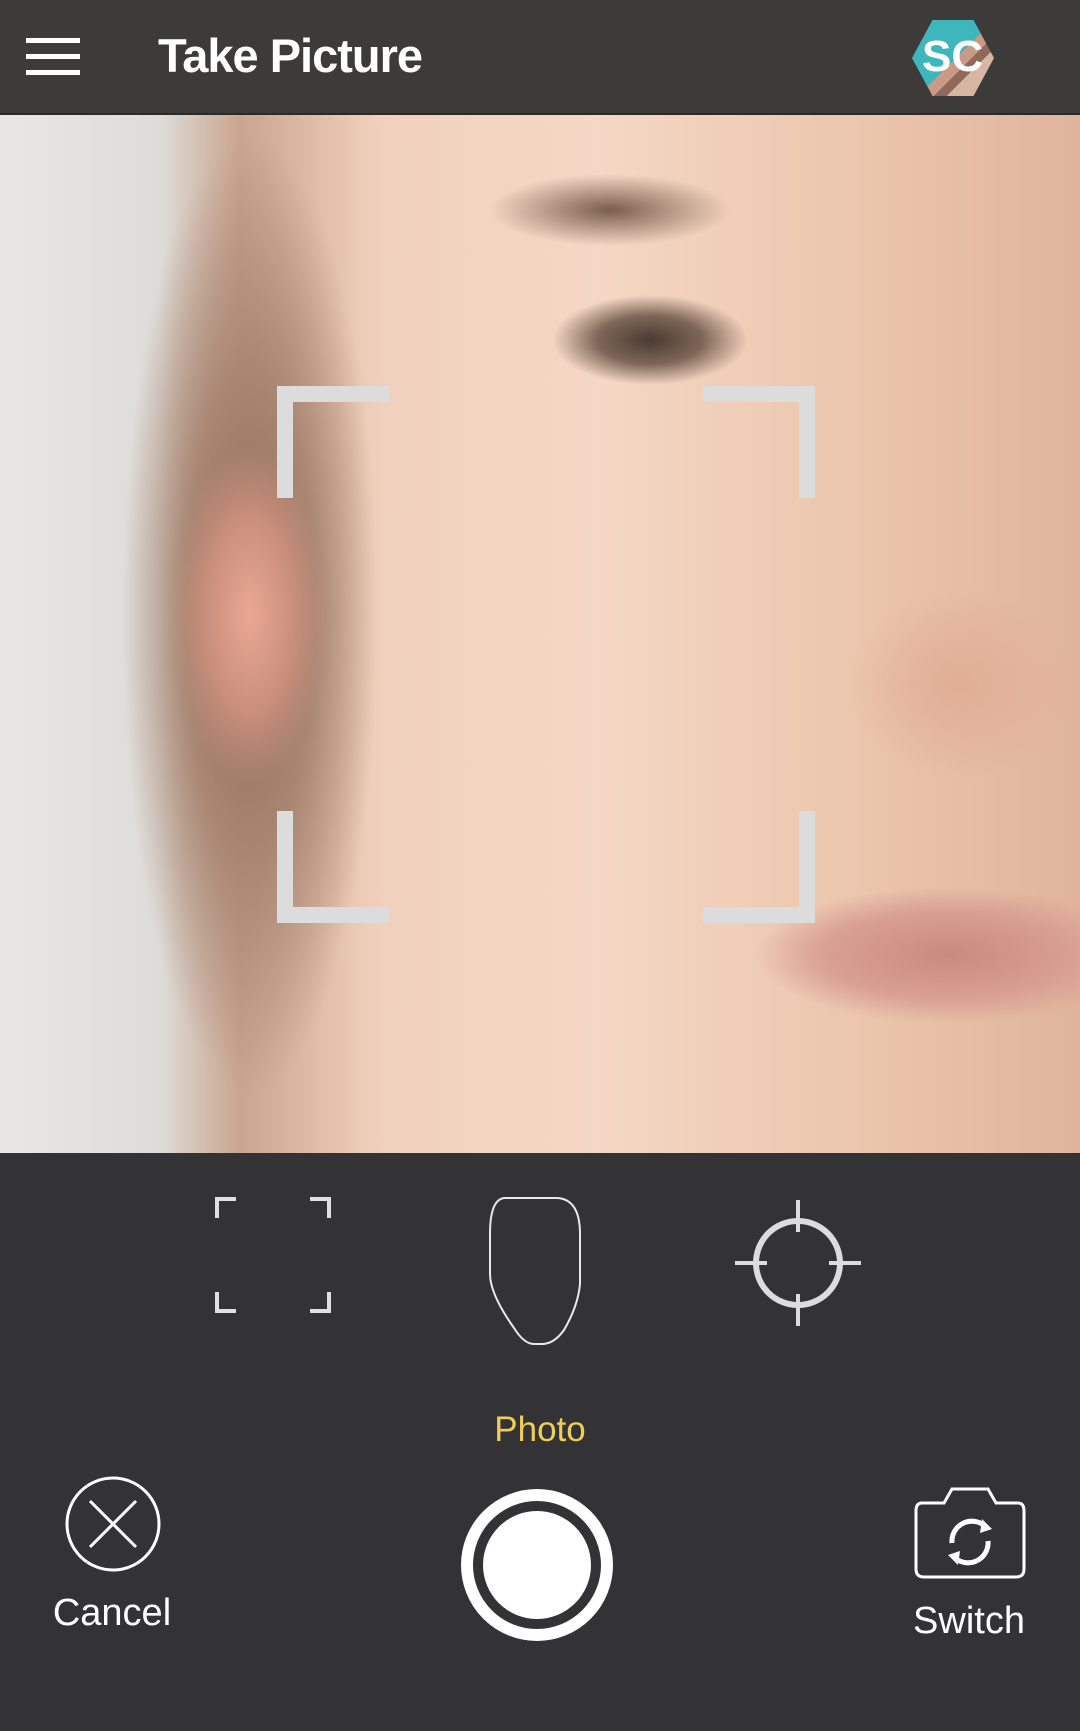 This screenshot has height=1731, width=1080. Describe the element at coordinates (273, 1255) in the screenshot. I see `frame-corners-icon` at that location.